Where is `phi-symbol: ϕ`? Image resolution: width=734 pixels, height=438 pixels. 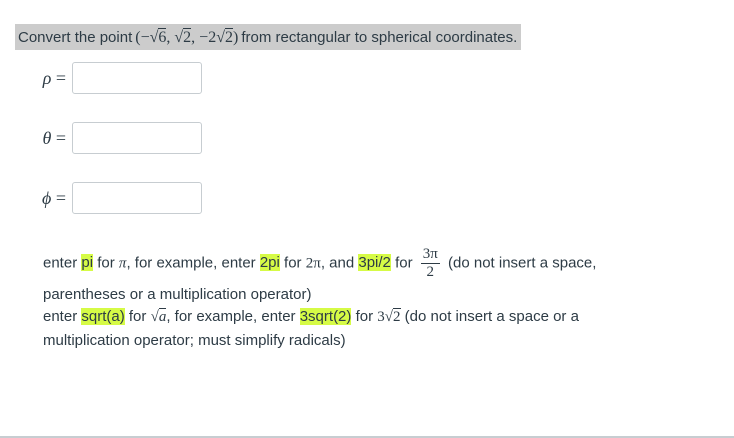 phi-symbol: ϕ is located at coordinates (47, 197).